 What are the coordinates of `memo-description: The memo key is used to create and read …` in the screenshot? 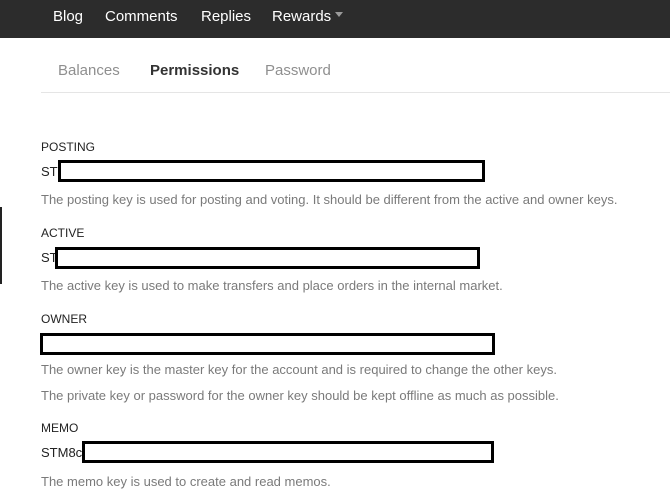 It's located at (186, 481).